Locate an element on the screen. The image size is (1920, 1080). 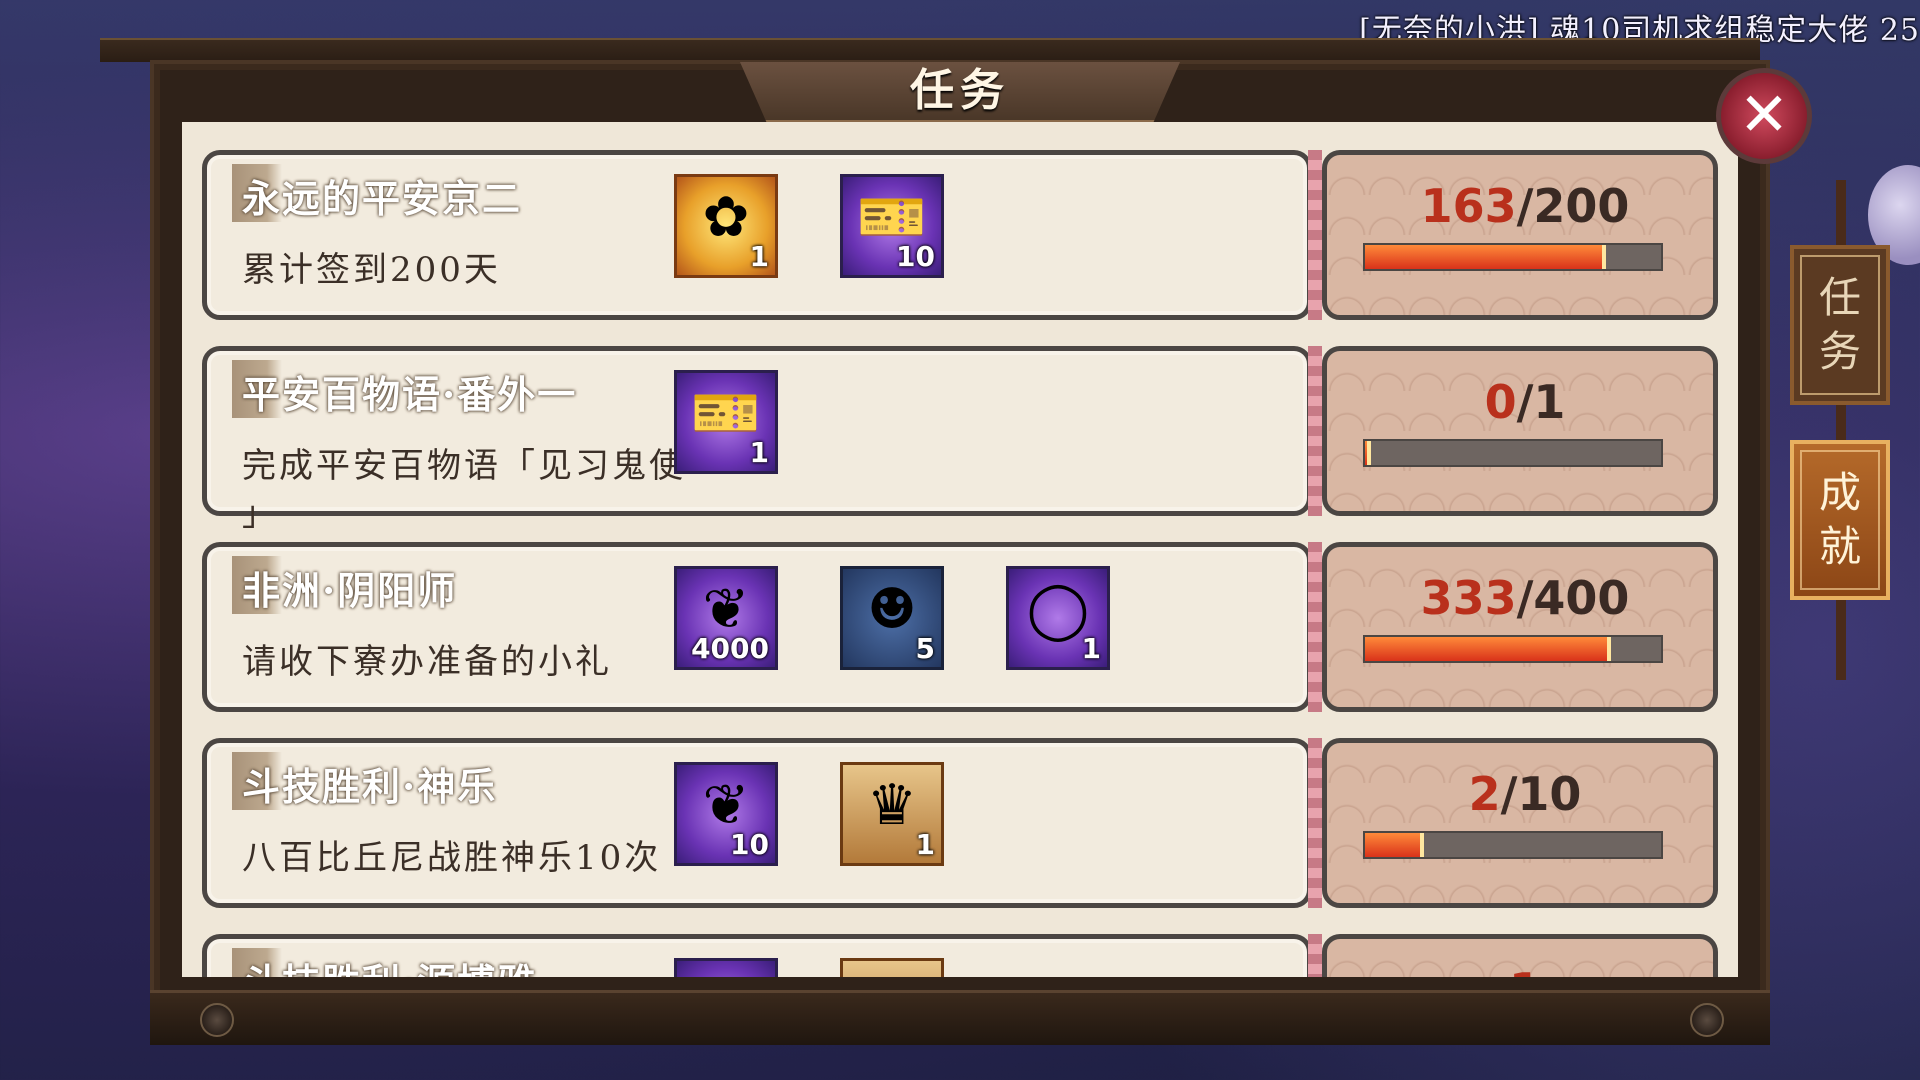
progress-total: /200 is located at coordinates (1573, 206).